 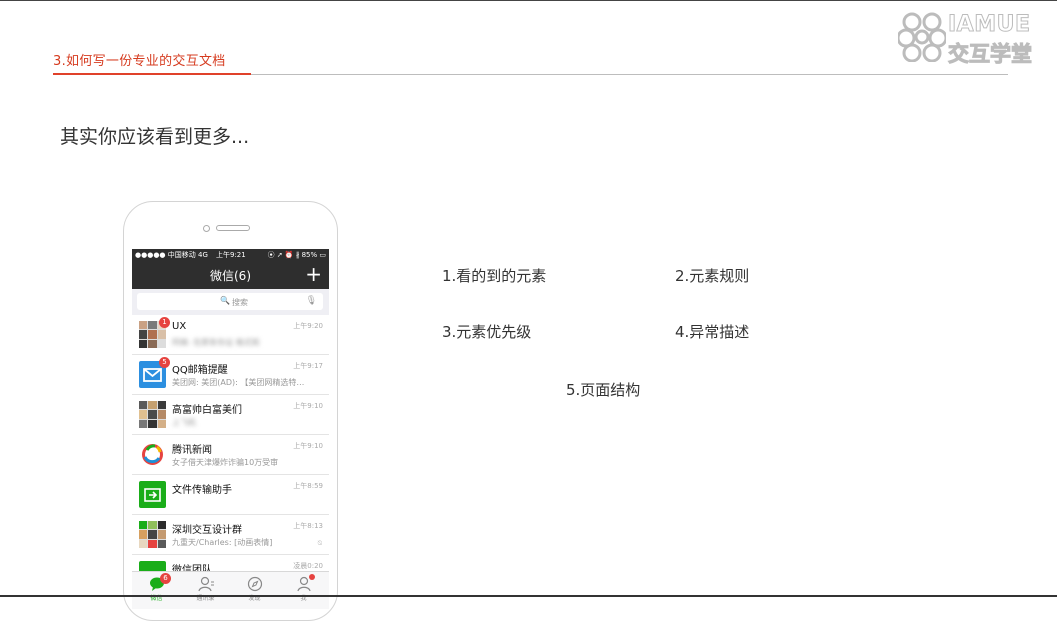 What do you see at coordinates (165, 578) in the screenshot?
I see `tab-badge: 6` at bounding box center [165, 578].